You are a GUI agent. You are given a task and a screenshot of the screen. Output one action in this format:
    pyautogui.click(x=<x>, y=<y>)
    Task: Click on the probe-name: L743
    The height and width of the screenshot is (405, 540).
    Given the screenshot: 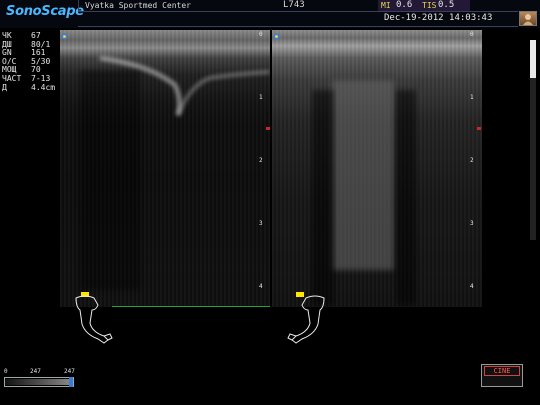 What is the action you would take?
    pyautogui.click(x=294, y=5)
    